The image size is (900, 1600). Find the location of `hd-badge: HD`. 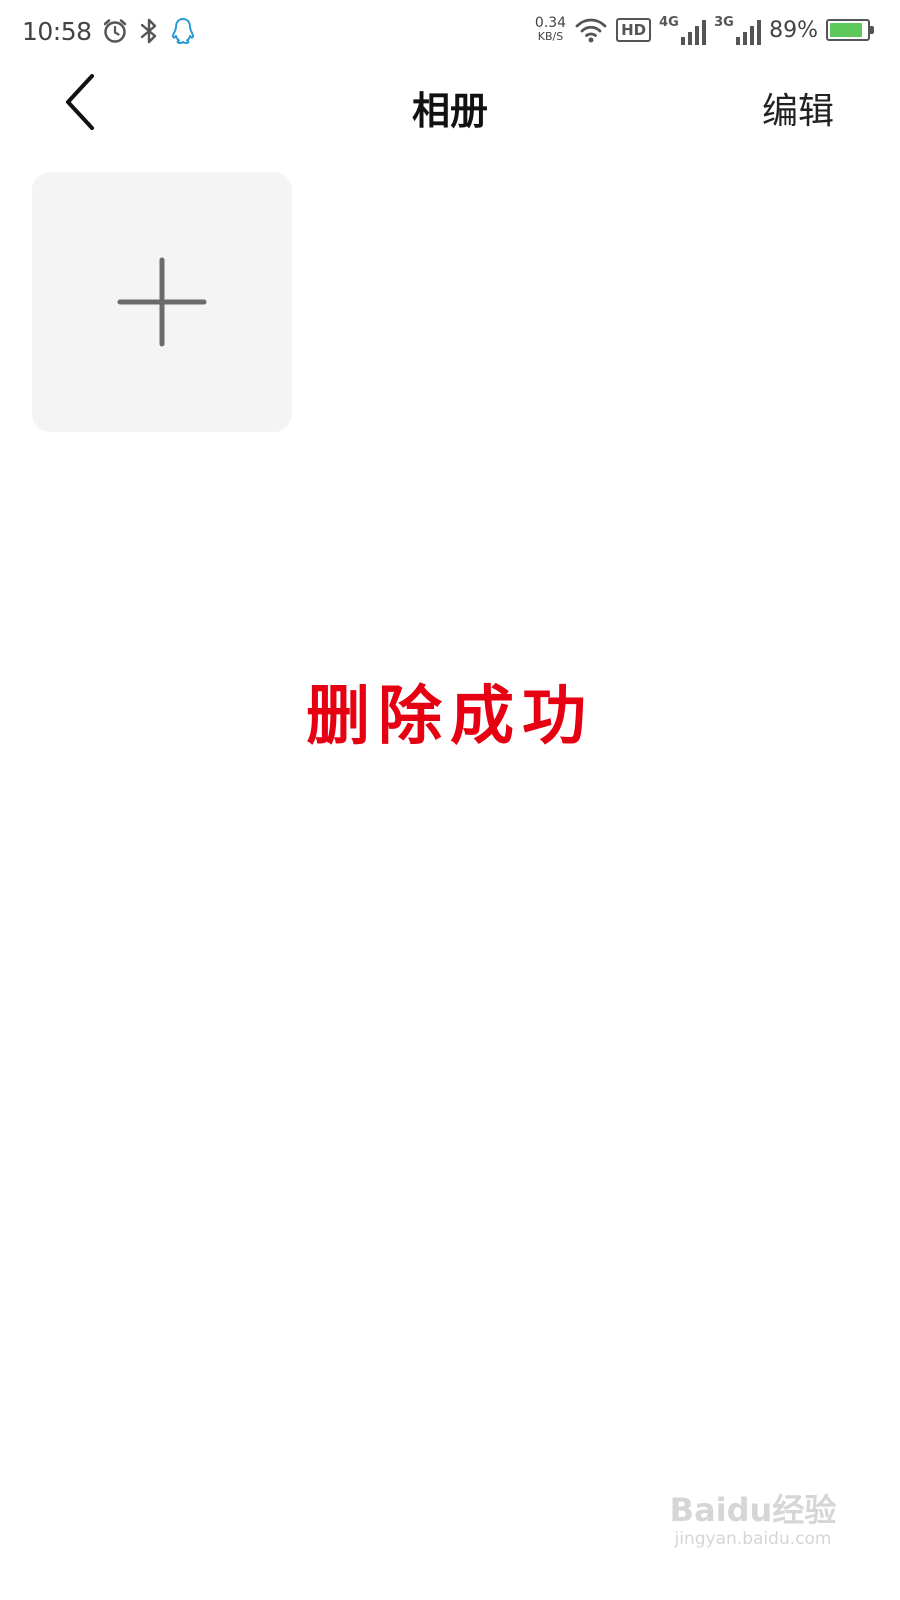

hd-badge: HD is located at coordinates (634, 30).